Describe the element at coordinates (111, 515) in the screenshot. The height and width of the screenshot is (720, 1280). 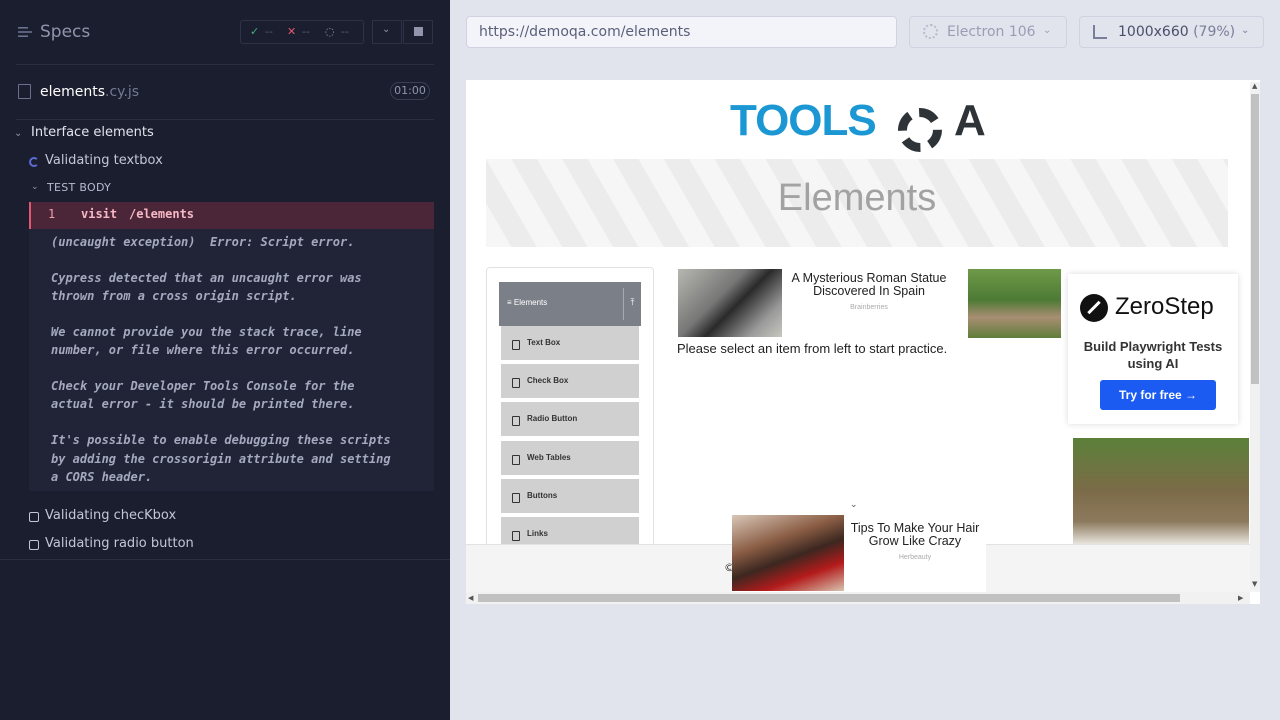
I see `test-title: Validating checKbox` at that location.